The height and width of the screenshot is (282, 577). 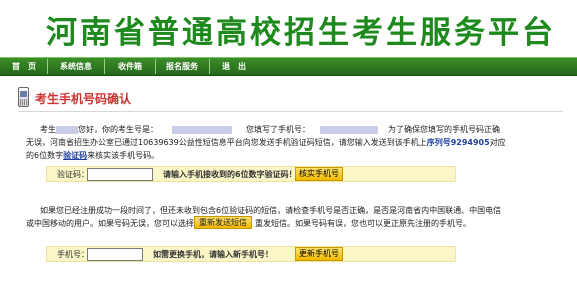 I want to click on redacted-phone-number, so click(x=349, y=129).